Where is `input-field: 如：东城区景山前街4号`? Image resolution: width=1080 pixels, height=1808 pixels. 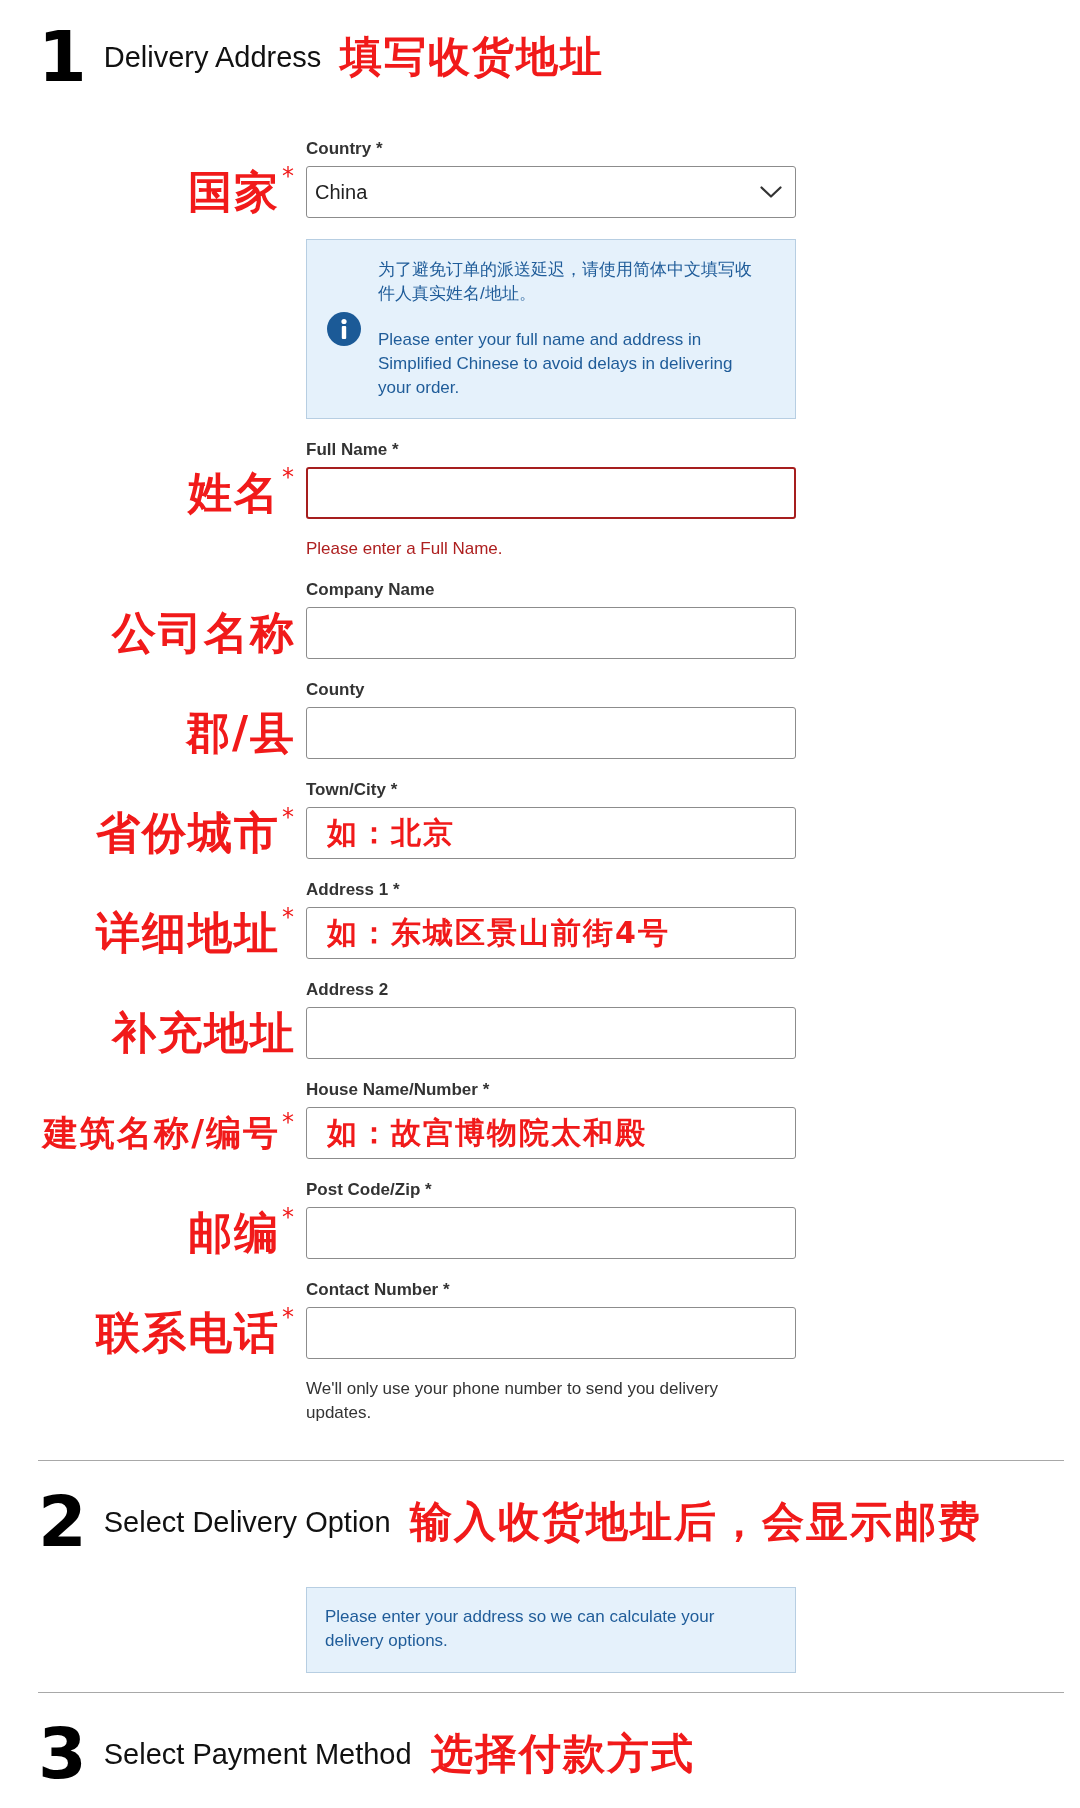 input-field: 如：东城区景山前街4号 is located at coordinates (551, 933).